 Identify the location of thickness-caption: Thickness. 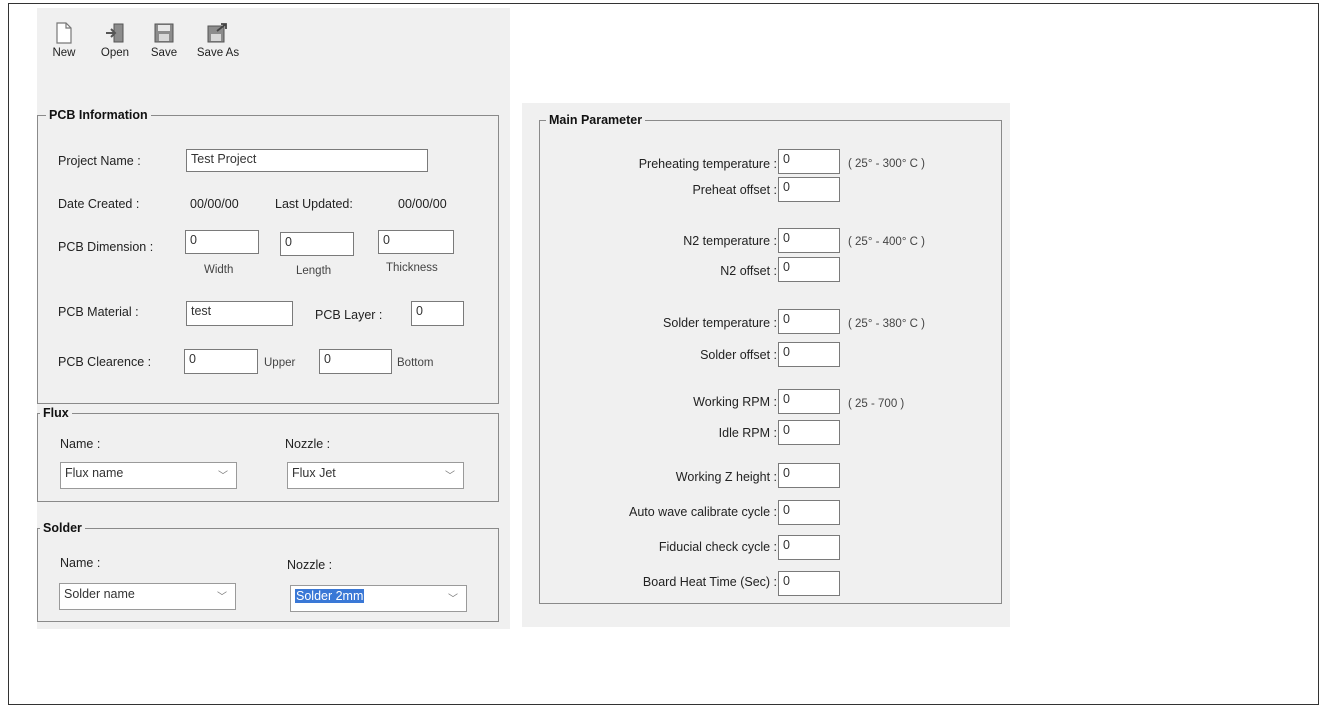
(412, 268).